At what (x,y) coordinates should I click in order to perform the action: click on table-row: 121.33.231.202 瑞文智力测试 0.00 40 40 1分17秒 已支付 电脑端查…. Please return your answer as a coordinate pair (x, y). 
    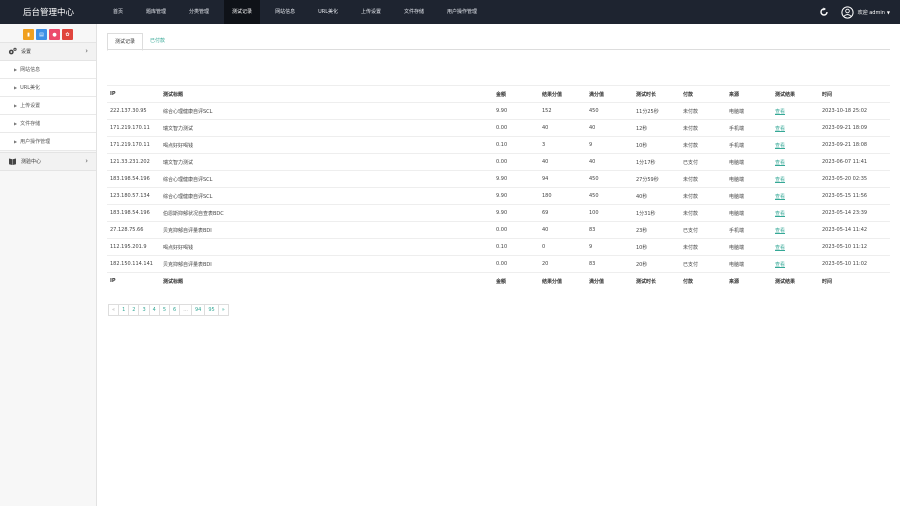
    Looking at the image, I should click on (498, 162).